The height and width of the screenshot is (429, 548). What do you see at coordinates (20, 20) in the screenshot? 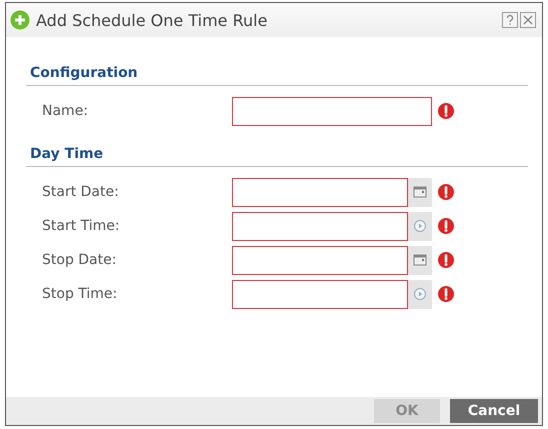
I see `plus-icon` at bounding box center [20, 20].